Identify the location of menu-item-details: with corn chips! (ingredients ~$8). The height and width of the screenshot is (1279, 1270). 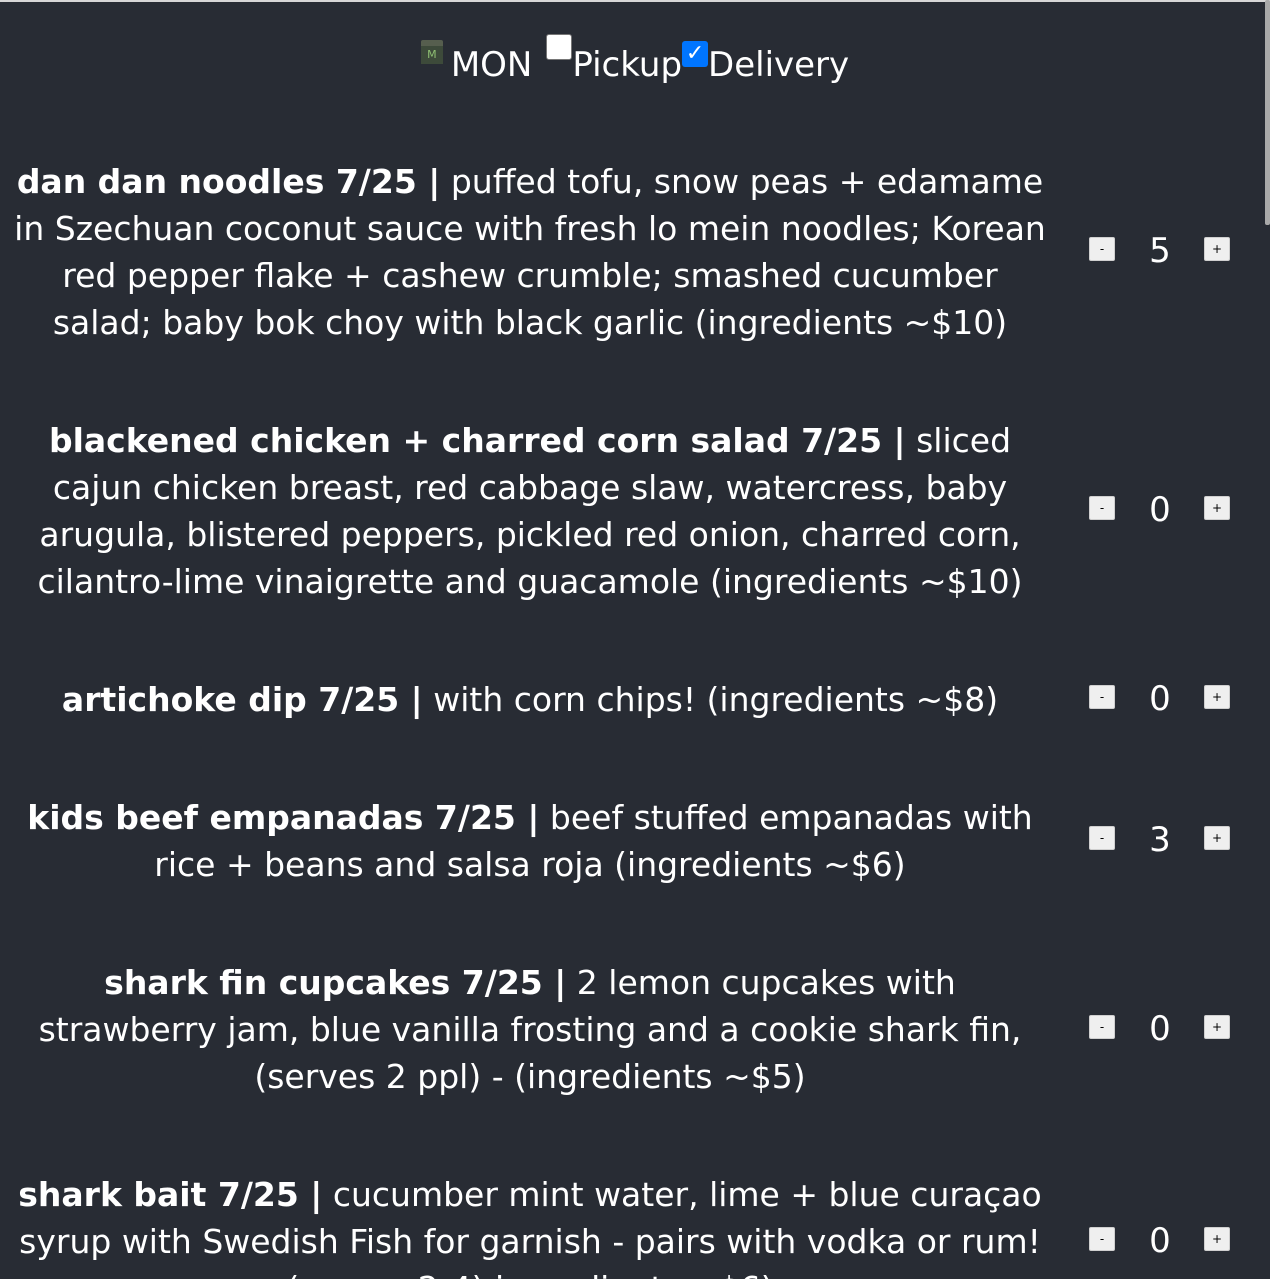
(716, 699).